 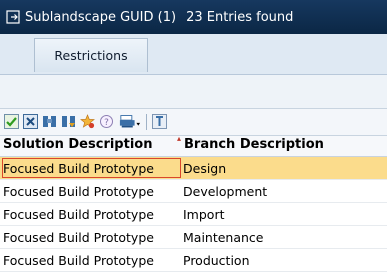 I want to click on find-icon, so click(x=49, y=121).